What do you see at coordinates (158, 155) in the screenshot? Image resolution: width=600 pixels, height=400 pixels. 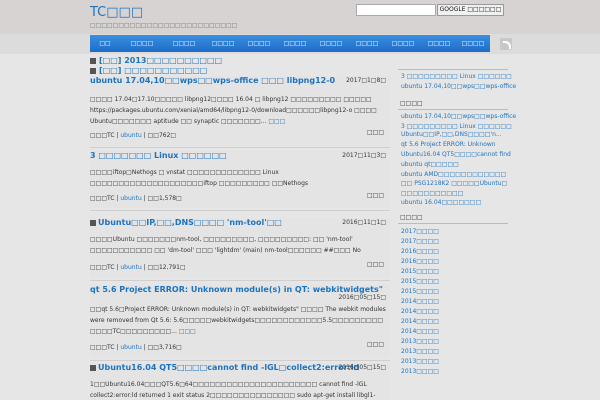 I see `post-title: 3 □□□□□□□ Linux □□□□□□` at bounding box center [158, 155].